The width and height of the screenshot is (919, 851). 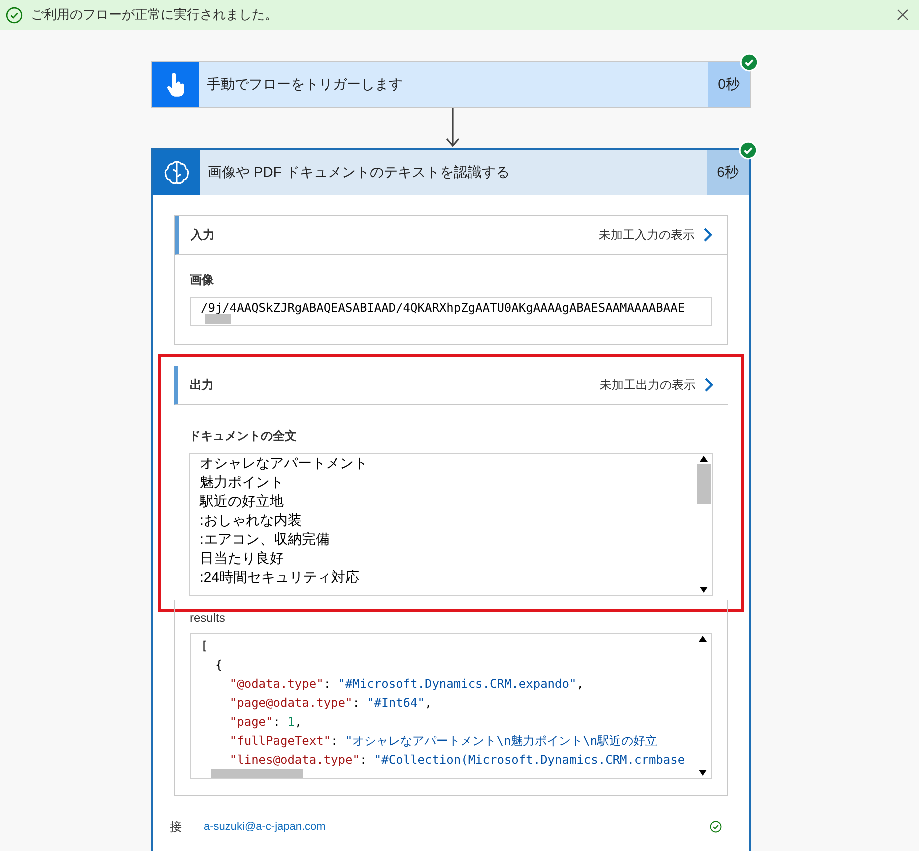 What do you see at coordinates (205, 646) in the screenshot?
I see `code-line: [` at bounding box center [205, 646].